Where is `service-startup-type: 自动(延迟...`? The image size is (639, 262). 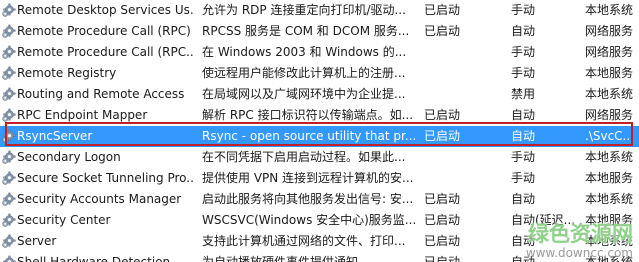
service-startup-type: 自动(延迟... is located at coordinates (543, 220).